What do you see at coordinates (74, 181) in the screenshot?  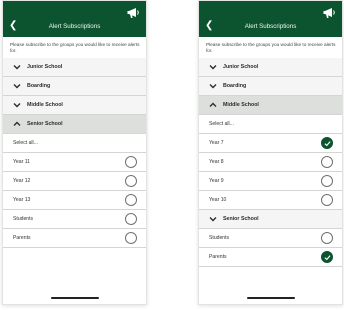 I see `subscription-item-year-12: Year 12` at bounding box center [74, 181].